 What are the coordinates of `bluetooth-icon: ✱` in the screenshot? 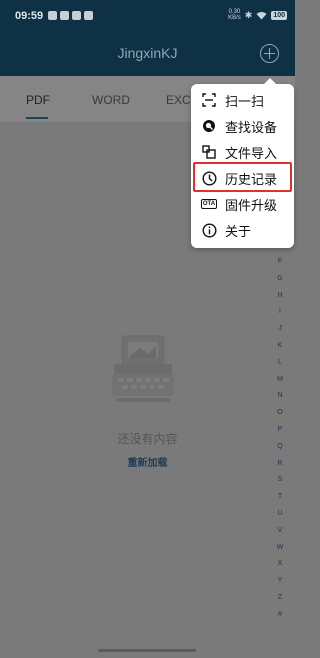 It's located at (248, 14).